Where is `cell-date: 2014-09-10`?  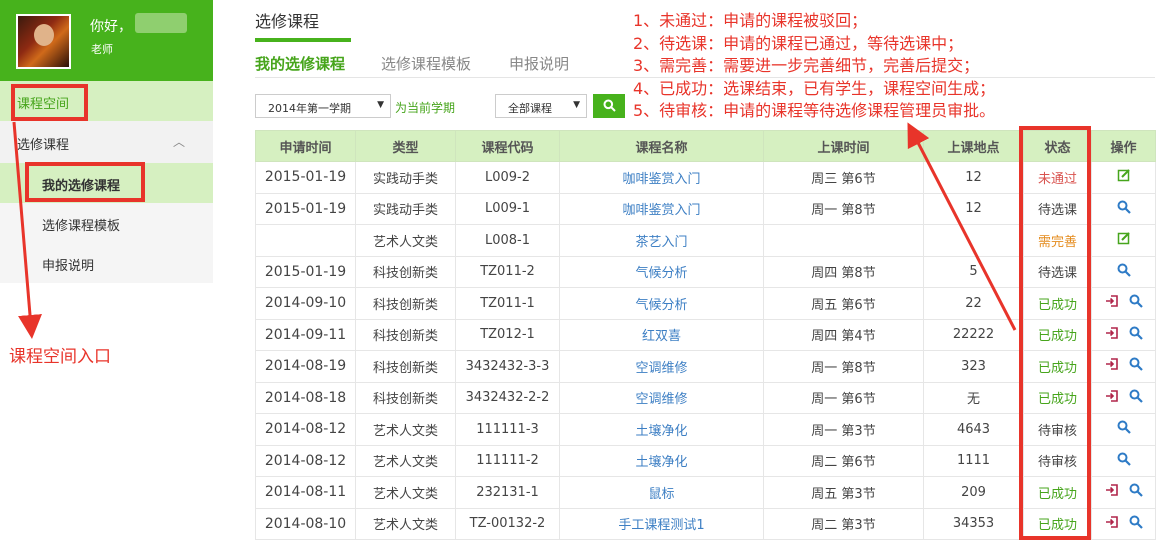 cell-date: 2014-09-10 is located at coordinates (305, 303).